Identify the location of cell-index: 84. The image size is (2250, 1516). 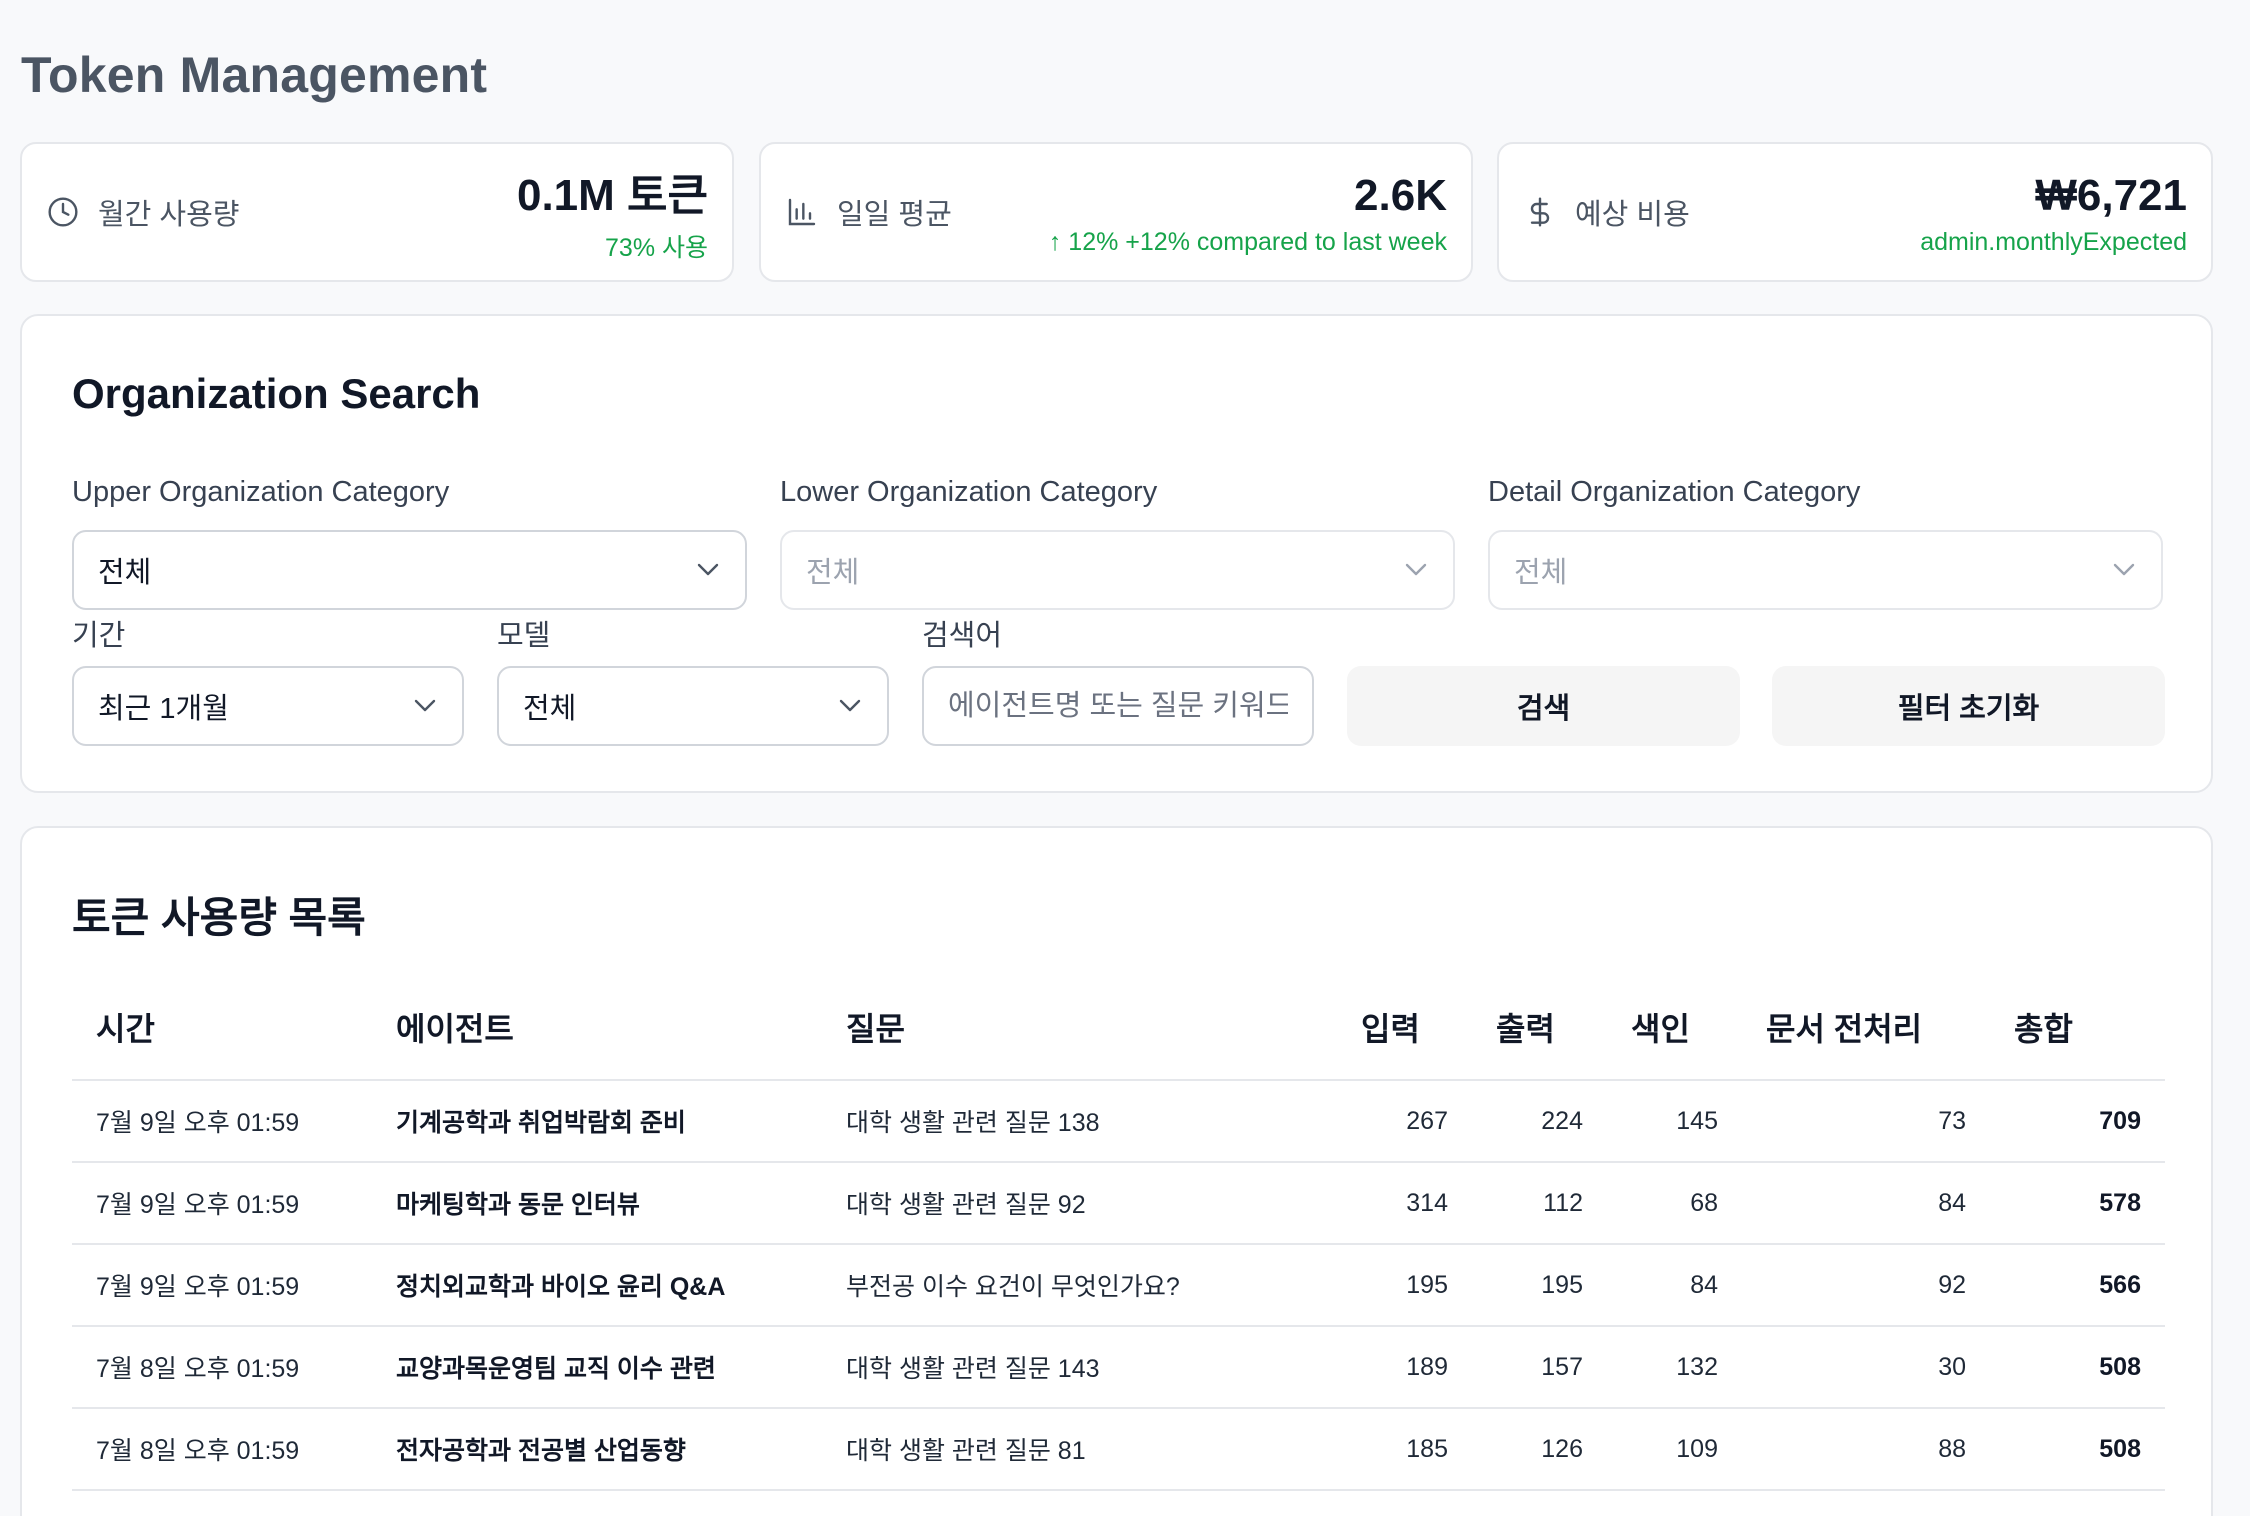
(1674, 1285).